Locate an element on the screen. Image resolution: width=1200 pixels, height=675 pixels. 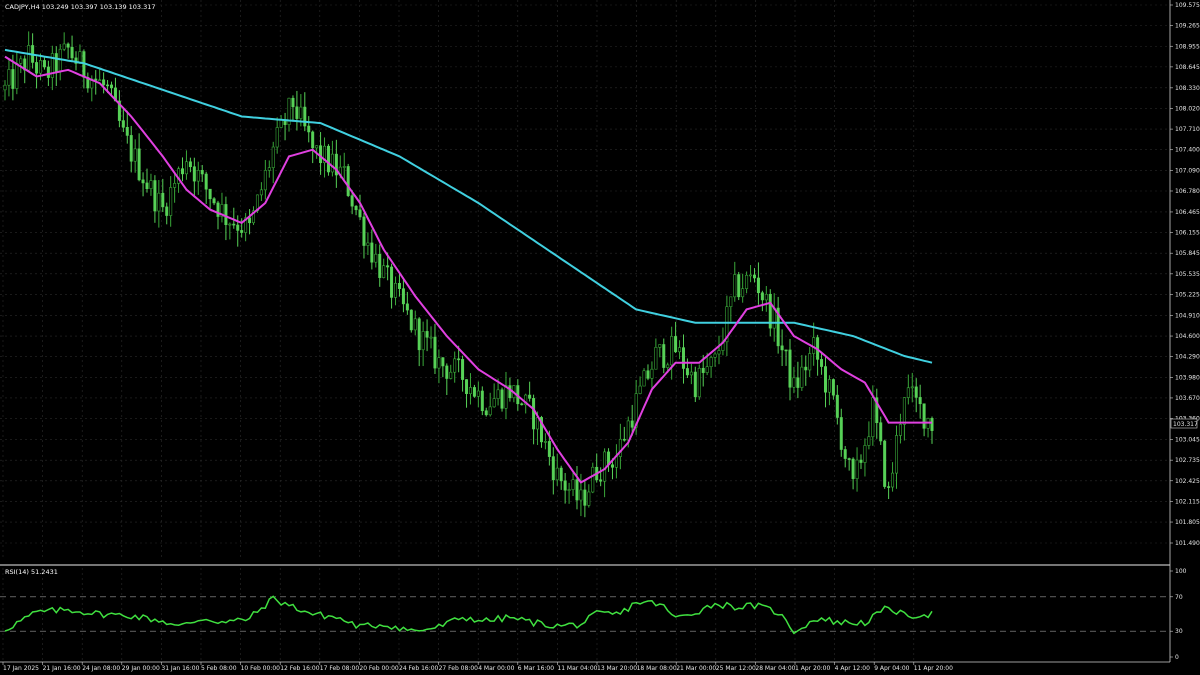
price-tick-label: 107.400 is located at coordinates (1187, 150).